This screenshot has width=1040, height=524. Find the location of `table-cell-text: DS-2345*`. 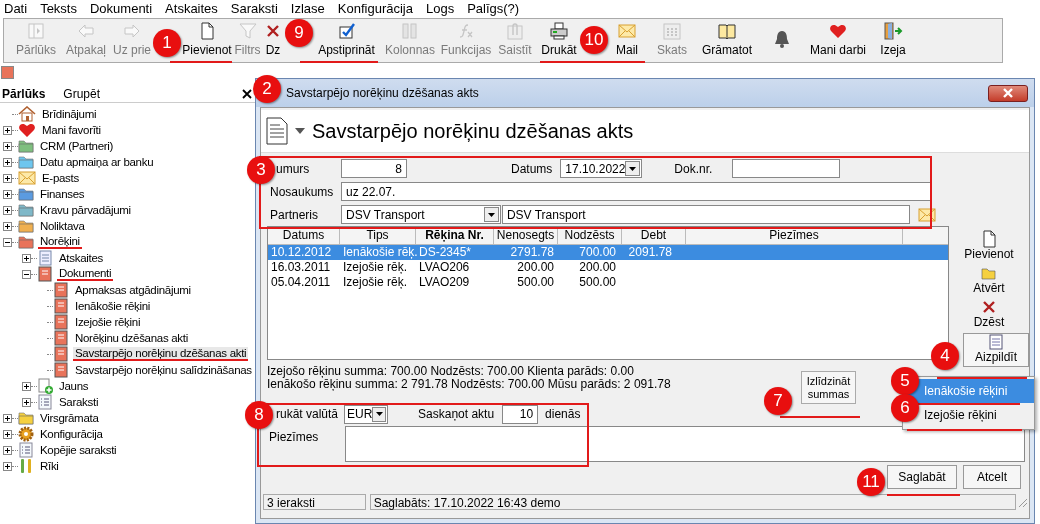

table-cell-text: DS-2345* is located at coordinates (445, 252).